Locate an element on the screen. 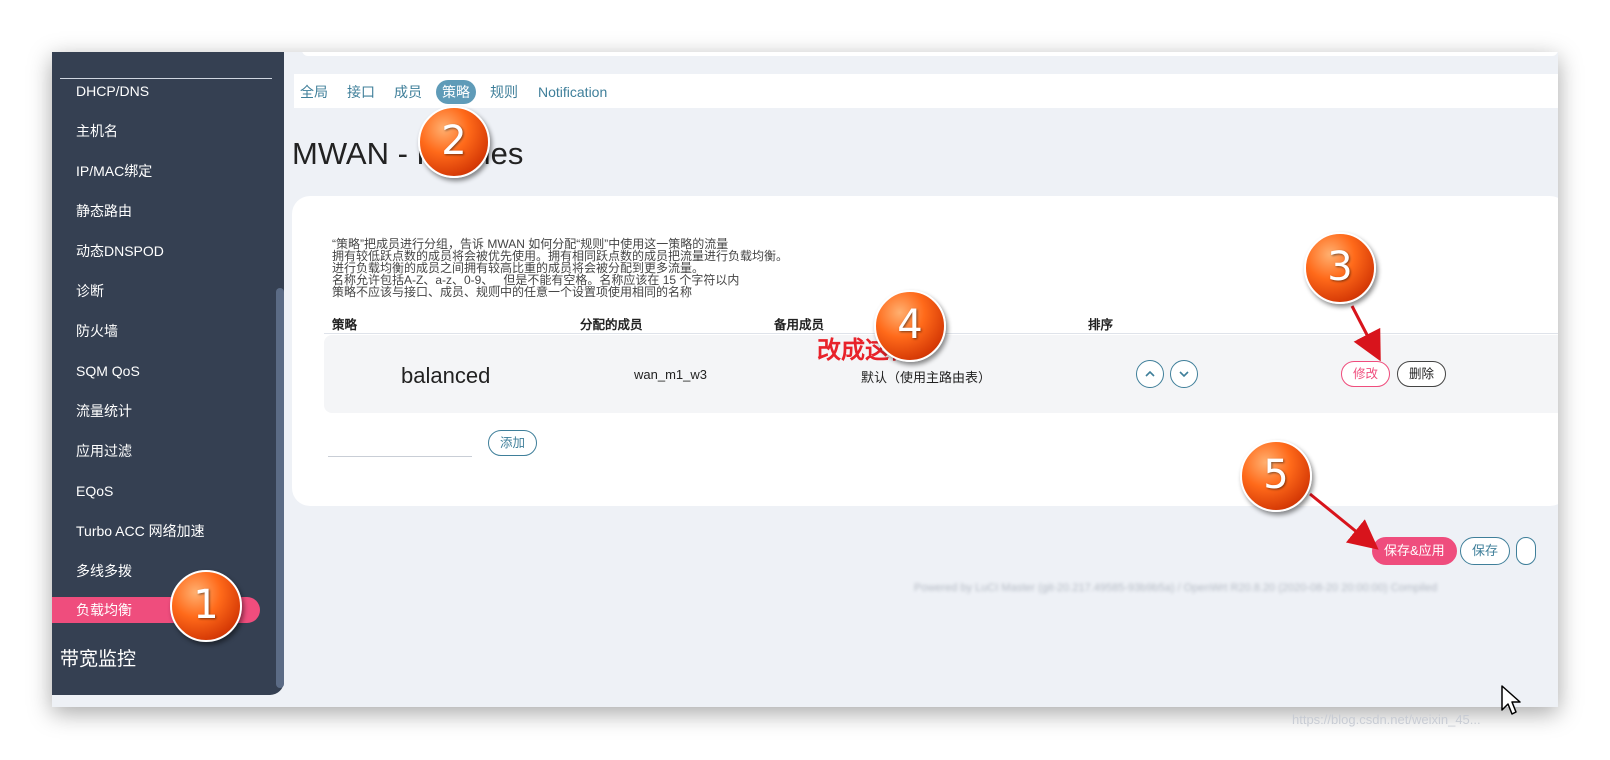 The height and width of the screenshot is (760, 1610). step-marker-4: 4 is located at coordinates (910, 326).